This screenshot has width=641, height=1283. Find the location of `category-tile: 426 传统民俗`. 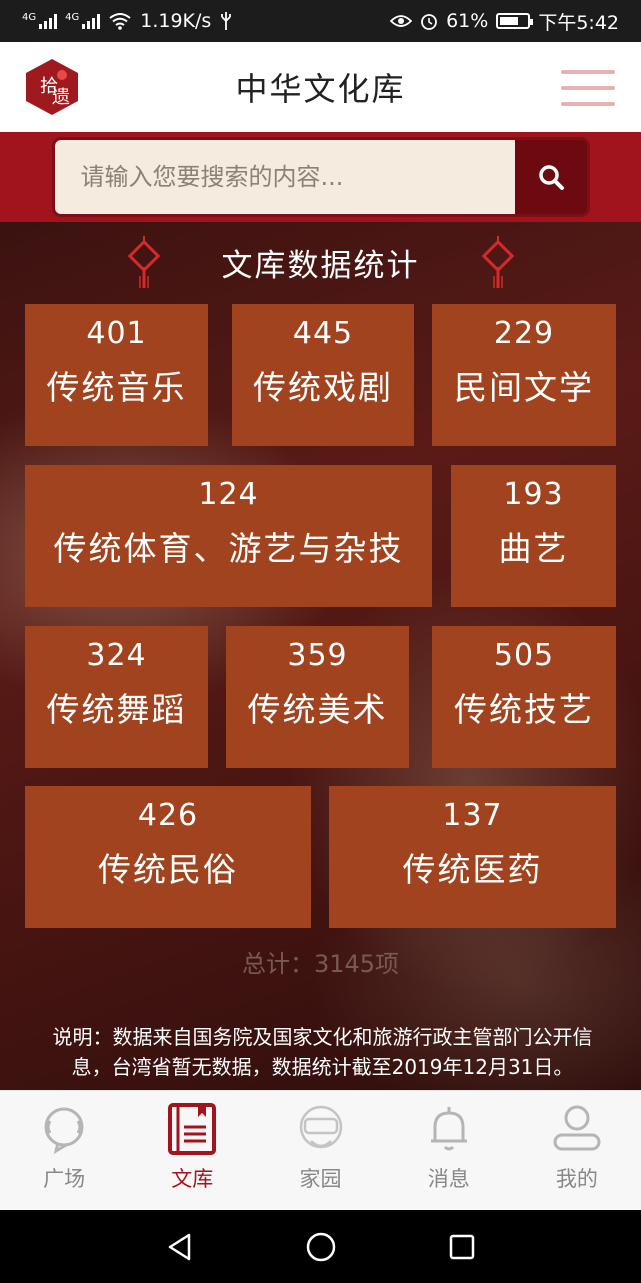

category-tile: 426 传统民俗 is located at coordinates (168, 857).